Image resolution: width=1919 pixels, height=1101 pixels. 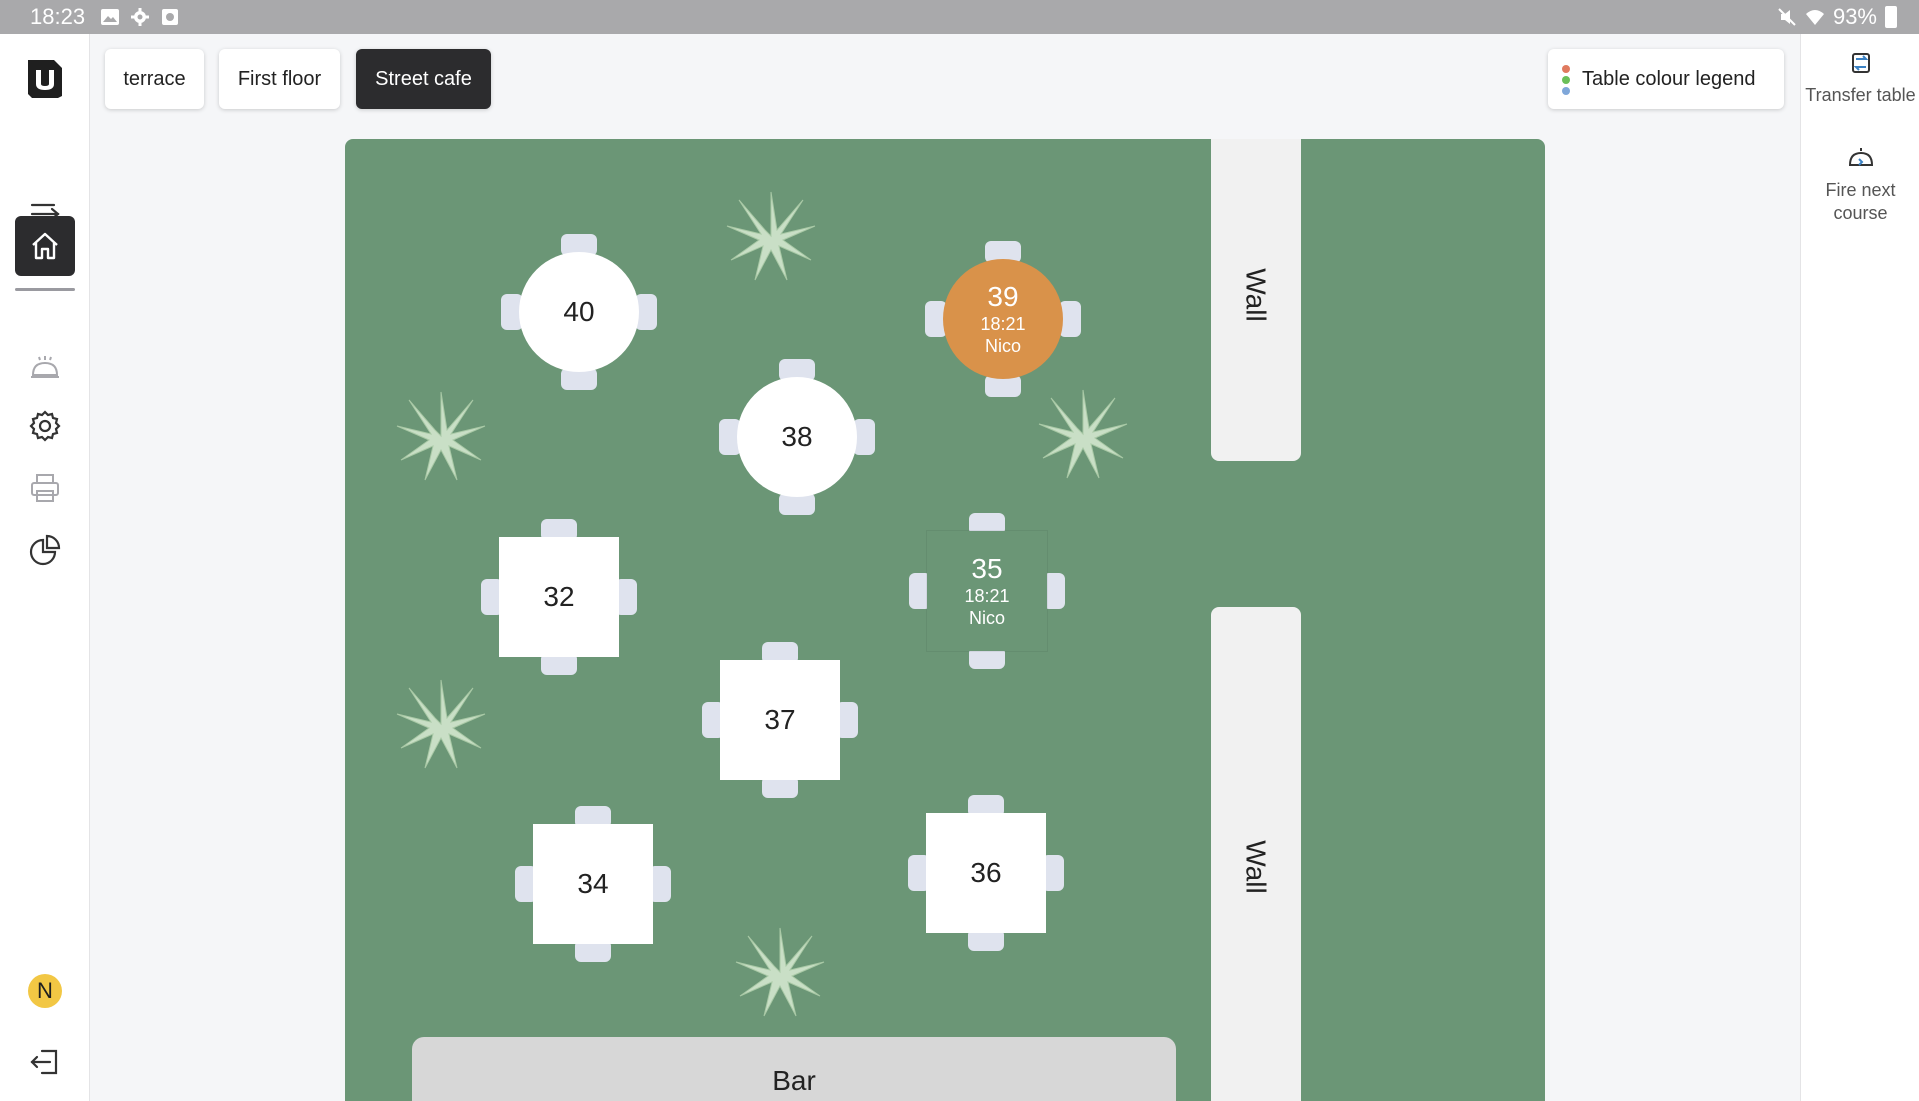 What do you see at coordinates (45, 289) in the screenshot?
I see `nav-divider` at bounding box center [45, 289].